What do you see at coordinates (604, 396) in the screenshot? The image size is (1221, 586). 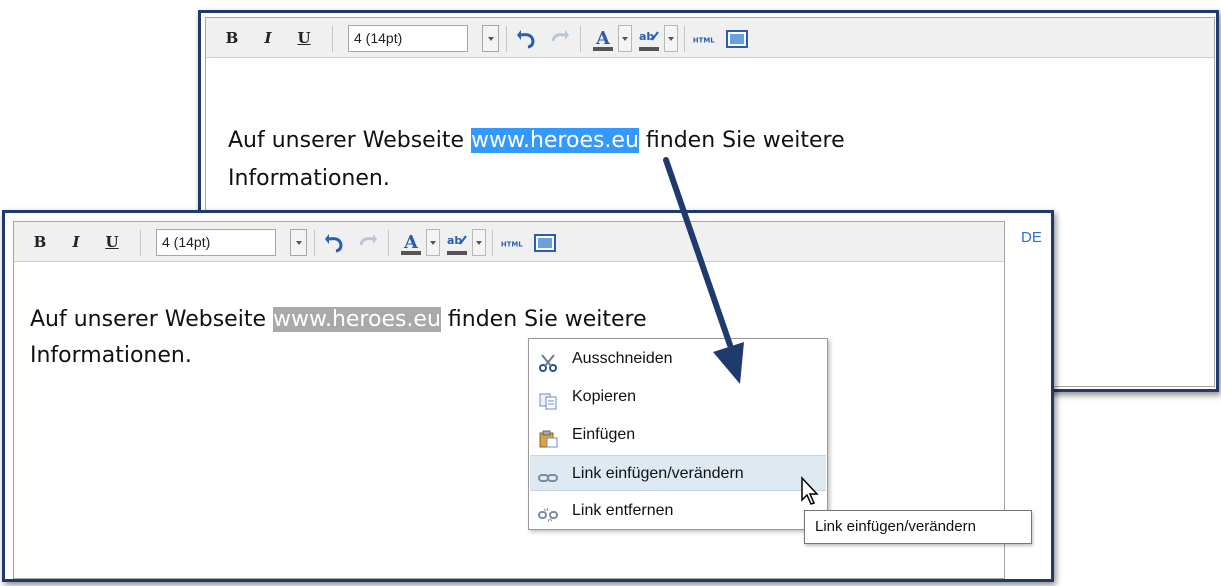 I see `menu-item-label: Kopieren` at bounding box center [604, 396].